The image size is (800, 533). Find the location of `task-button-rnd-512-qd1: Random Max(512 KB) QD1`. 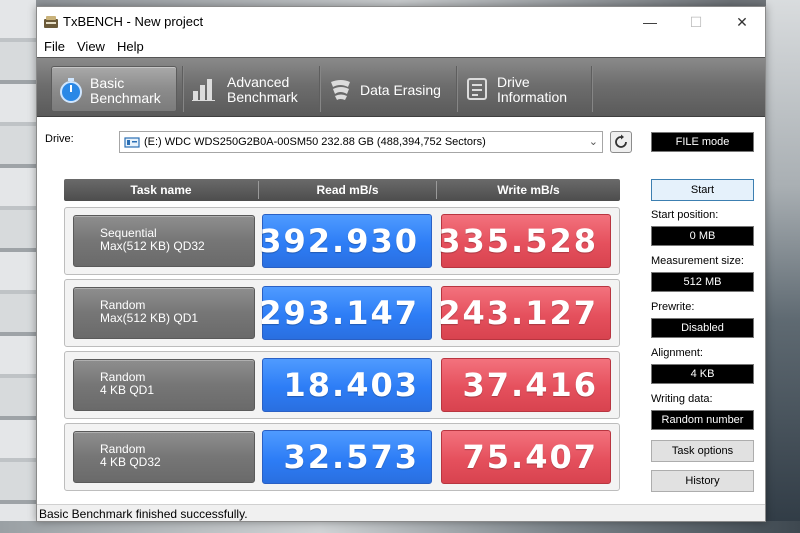

task-button-rnd-512-qd1: Random Max(512 KB) QD1 is located at coordinates (164, 313).